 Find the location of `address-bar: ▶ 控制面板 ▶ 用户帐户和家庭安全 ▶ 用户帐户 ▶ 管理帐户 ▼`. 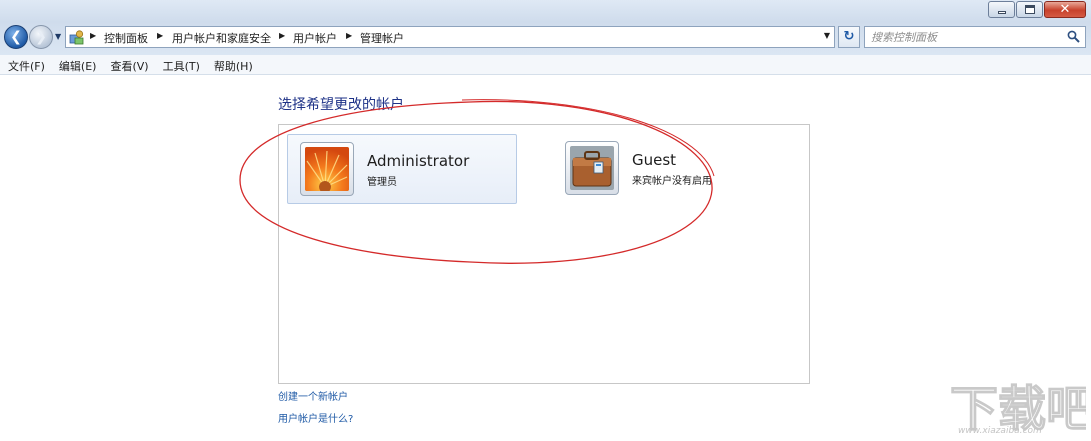

address-bar: ▶ 控制面板 ▶ 用户帐户和家庭安全 ▶ 用户帐户 ▶ 管理帐户 ▼ is located at coordinates (450, 37).